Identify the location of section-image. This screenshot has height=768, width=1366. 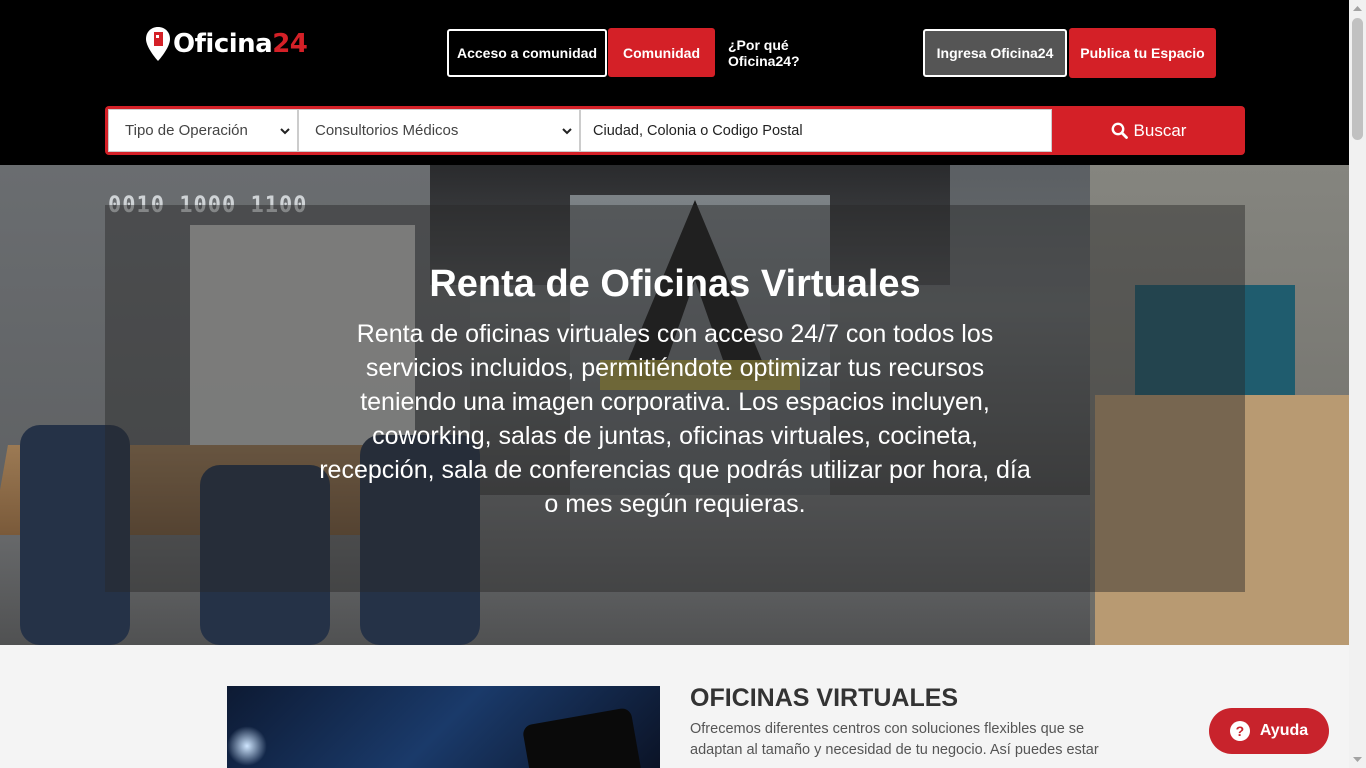
(443, 727).